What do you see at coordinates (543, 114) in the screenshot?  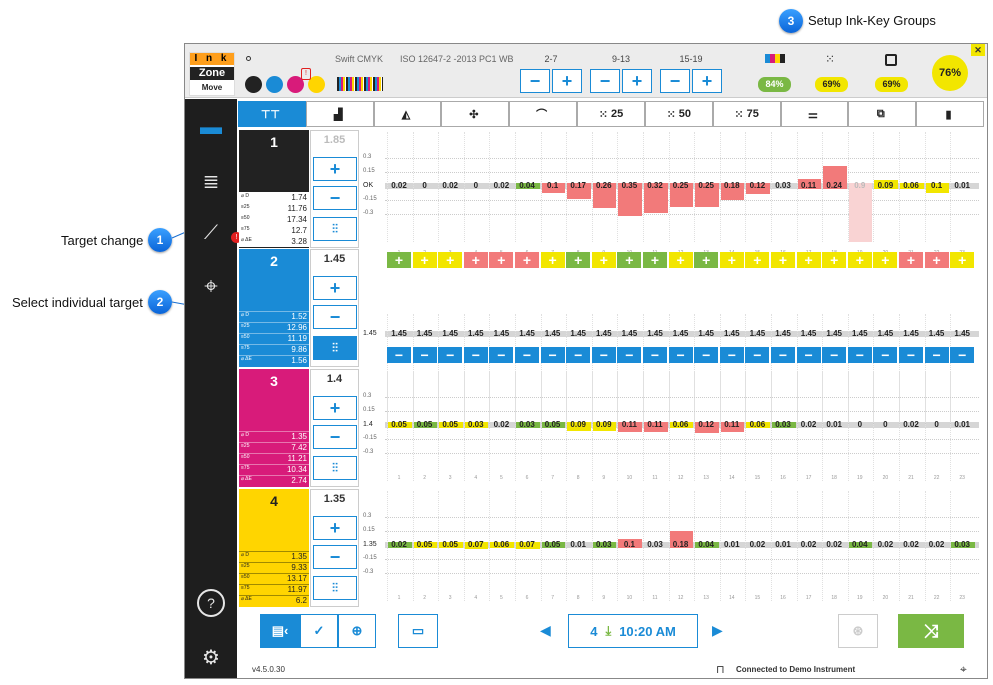 I see `tab-curve: ⌒` at bounding box center [543, 114].